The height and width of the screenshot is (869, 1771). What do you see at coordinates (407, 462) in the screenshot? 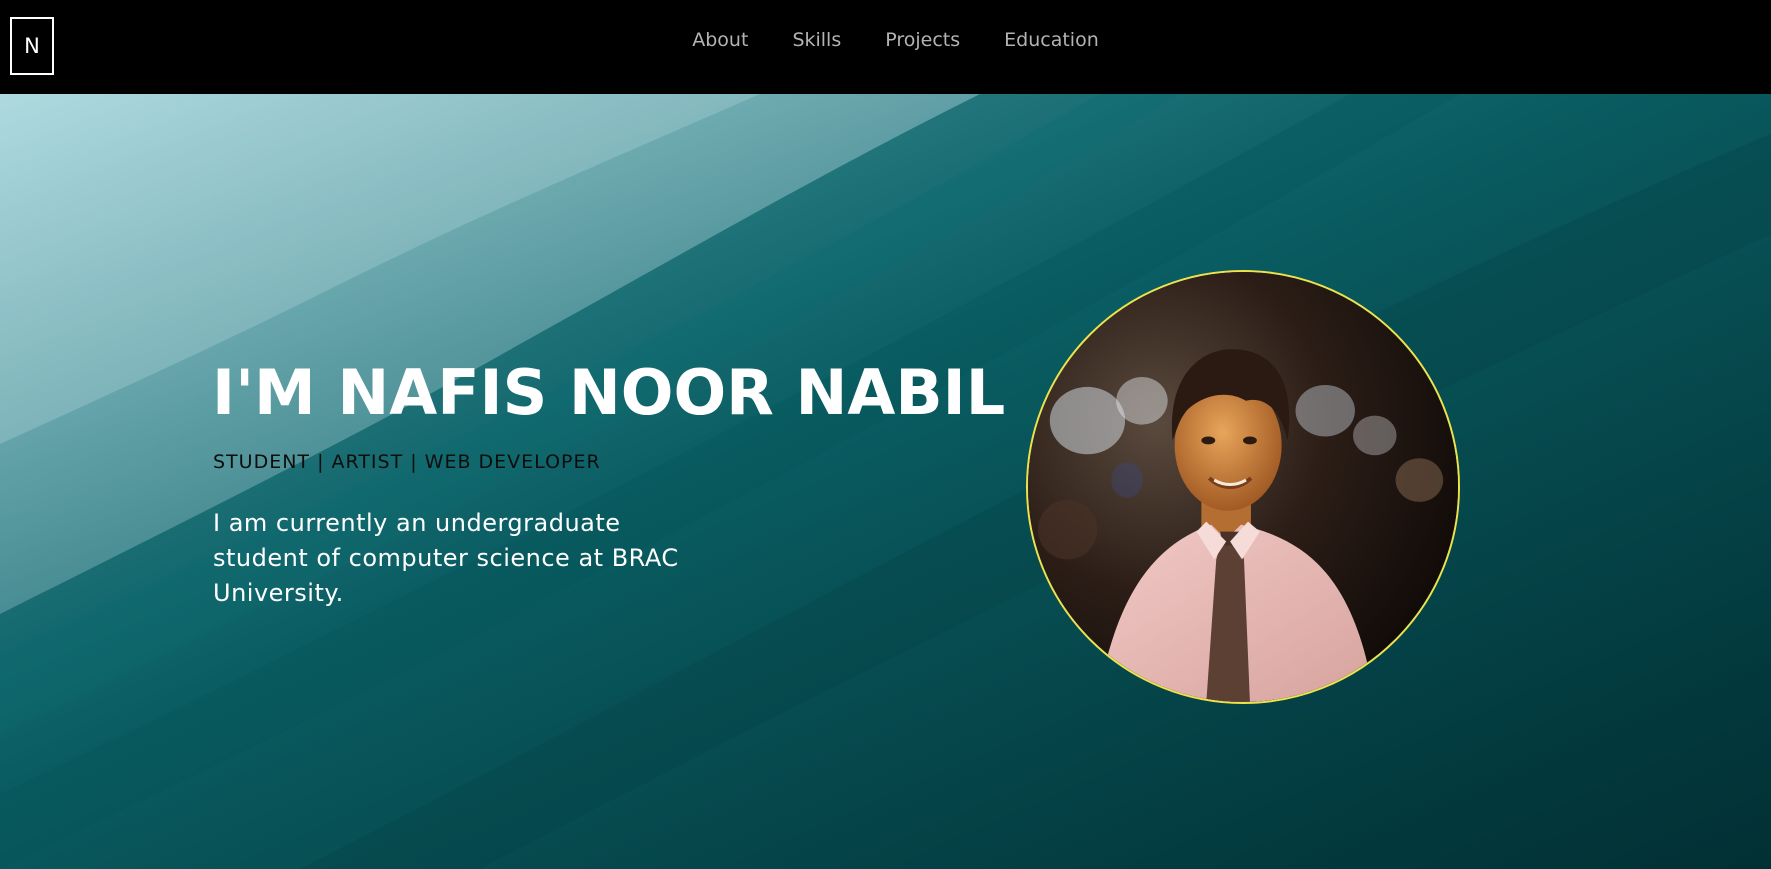
I see `hero-subtitle: STUDENT | ARTIST | WEB DEVELOPER` at bounding box center [407, 462].